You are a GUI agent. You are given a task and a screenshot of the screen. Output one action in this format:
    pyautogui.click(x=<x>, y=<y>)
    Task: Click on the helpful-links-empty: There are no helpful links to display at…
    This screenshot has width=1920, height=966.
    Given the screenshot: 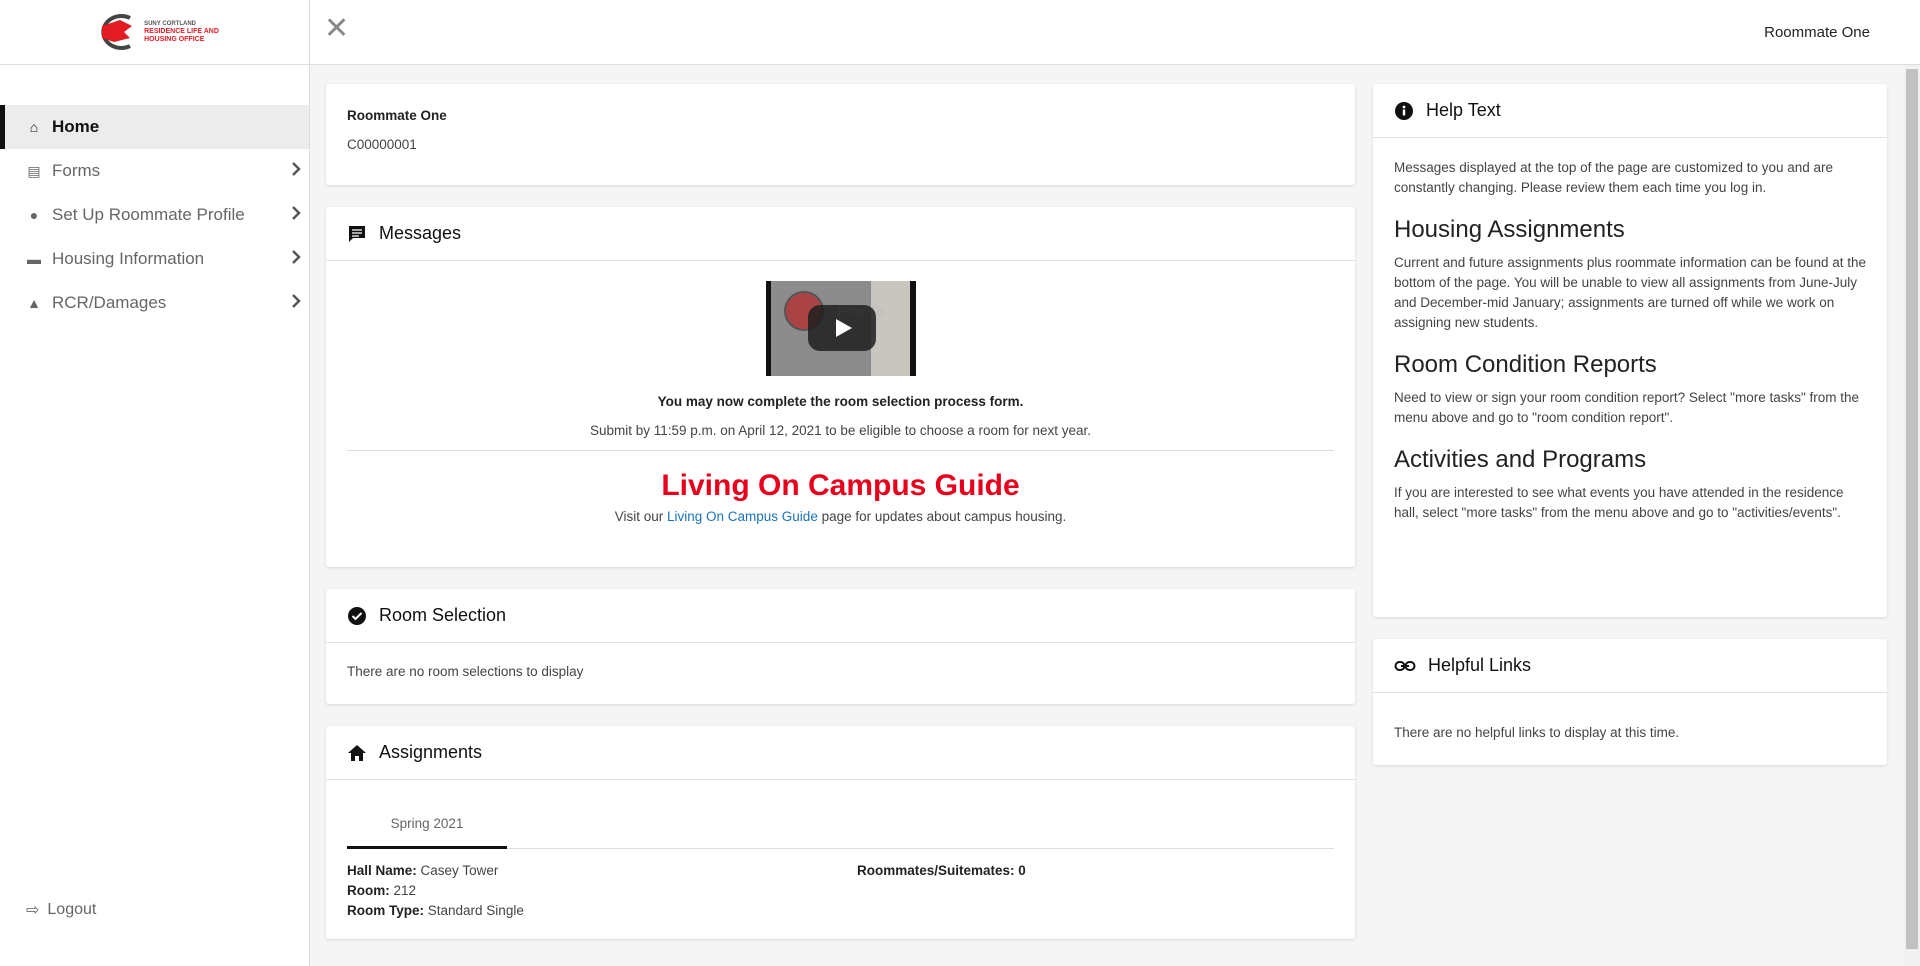 What is the action you would take?
    pyautogui.click(x=1537, y=732)
    